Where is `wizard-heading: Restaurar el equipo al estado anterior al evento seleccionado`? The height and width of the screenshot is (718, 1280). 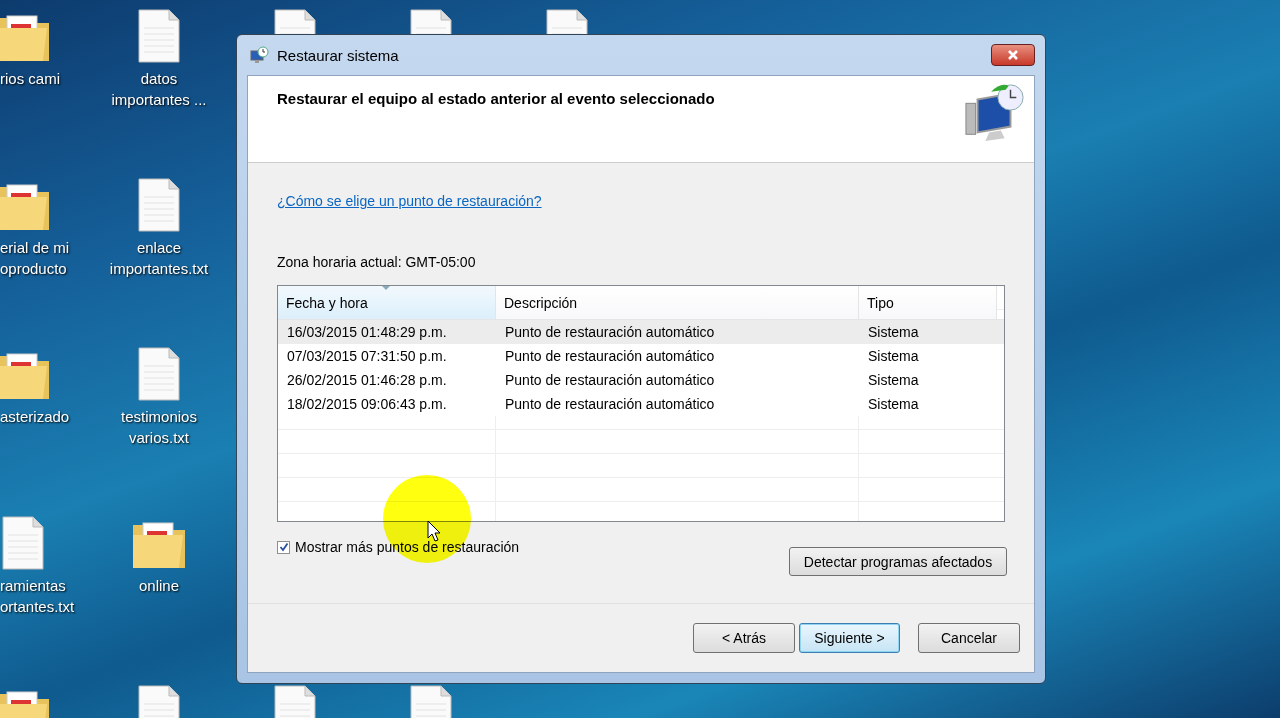
wizard-heading: Restaurar el equipo al estado anterior al evento seleccionado is located at coordinates (496, 99).